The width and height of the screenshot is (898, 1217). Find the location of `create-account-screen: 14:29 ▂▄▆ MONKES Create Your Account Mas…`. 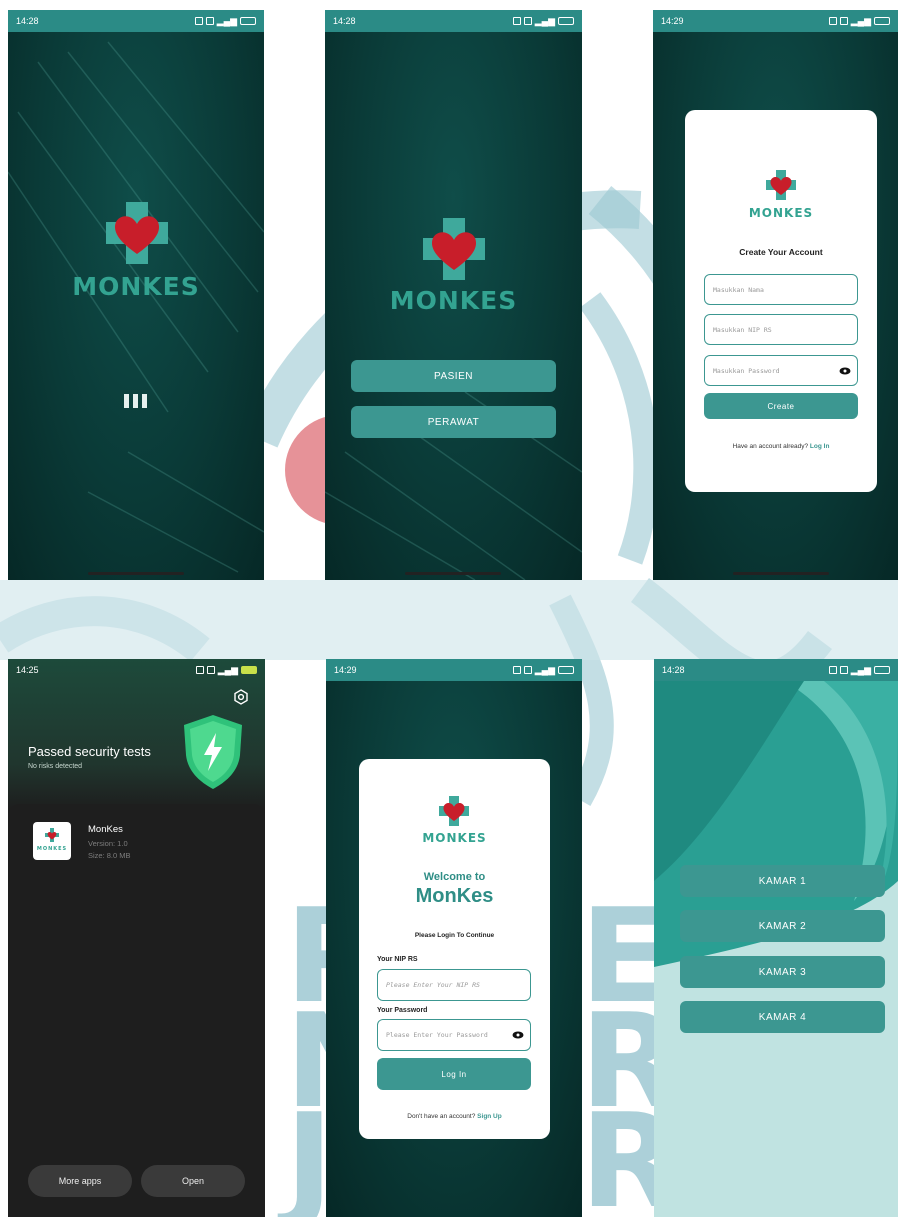

create-account-screen: 14:29 ▂▄▆ MONKES Create Your Account Mas… is located at coordinates (775, 295).